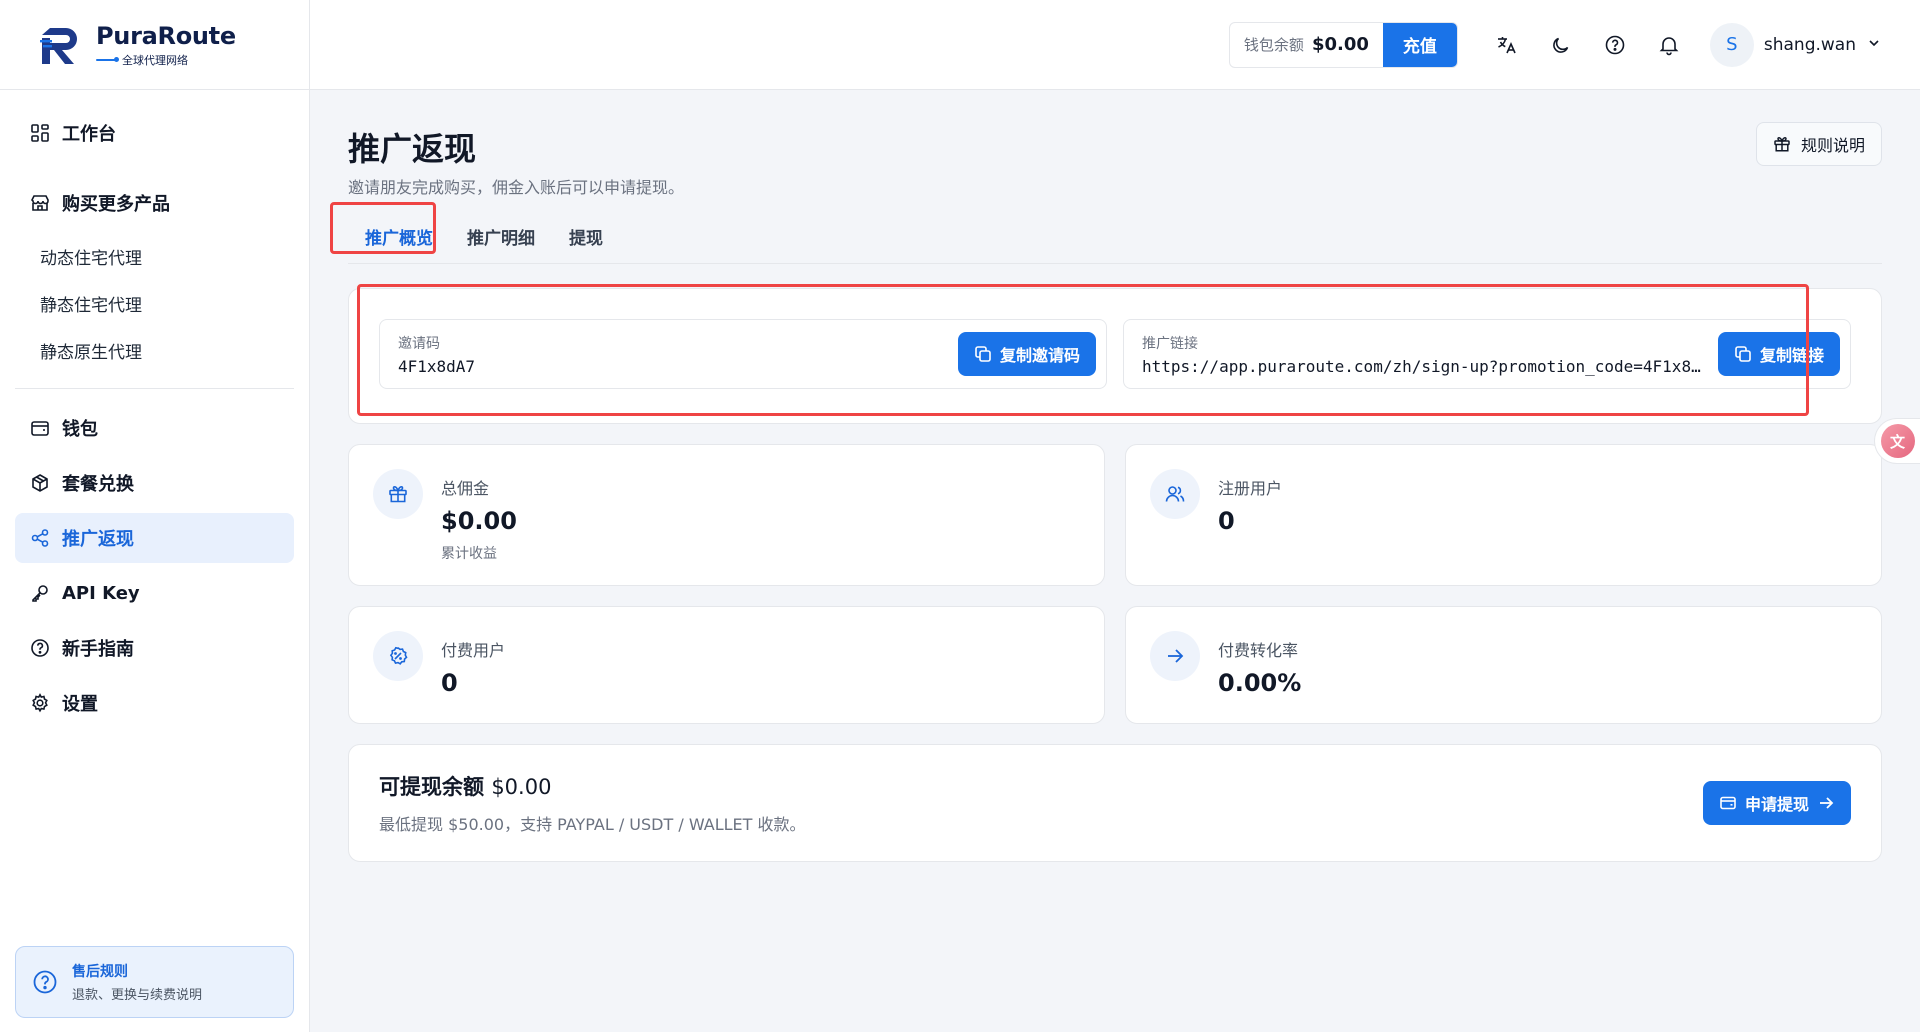 The width and height of the screenshot is (1920, 1032). I want to click on page-title: 推广返现, so click(412, 149).